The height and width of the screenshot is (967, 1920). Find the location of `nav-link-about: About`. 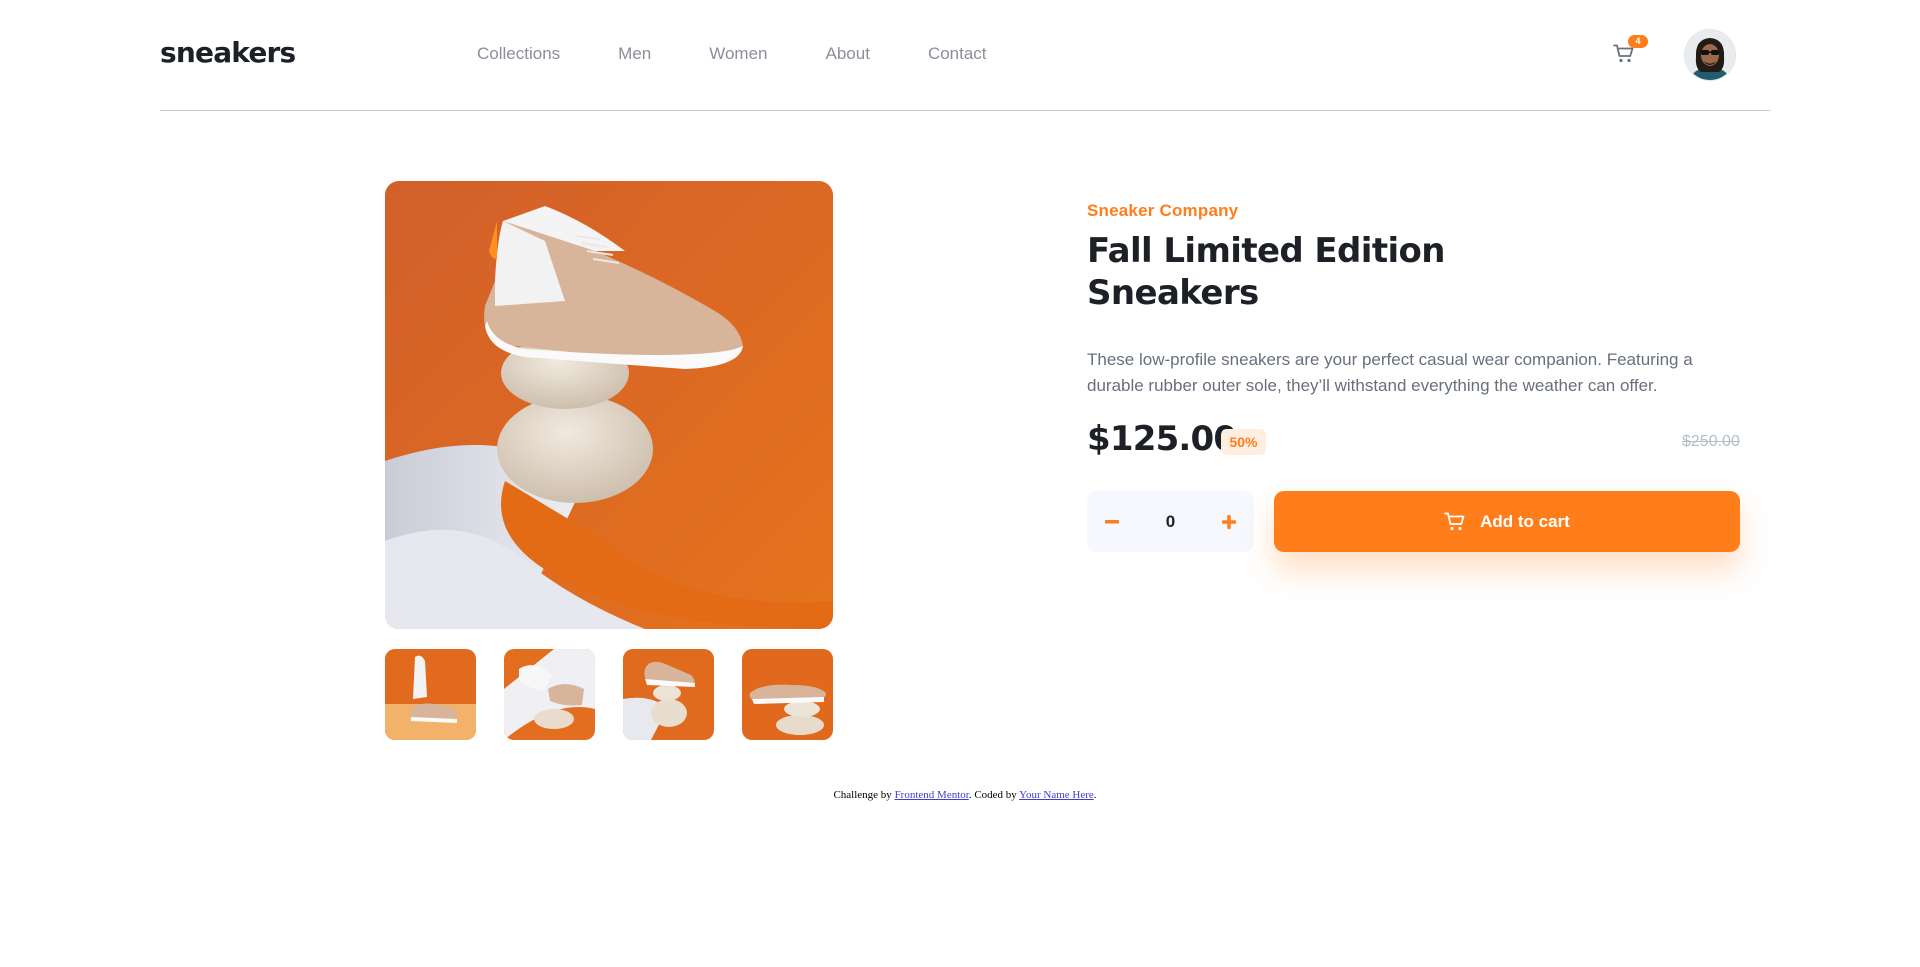

nav-link-about: About is located at coordinates (848, 54).